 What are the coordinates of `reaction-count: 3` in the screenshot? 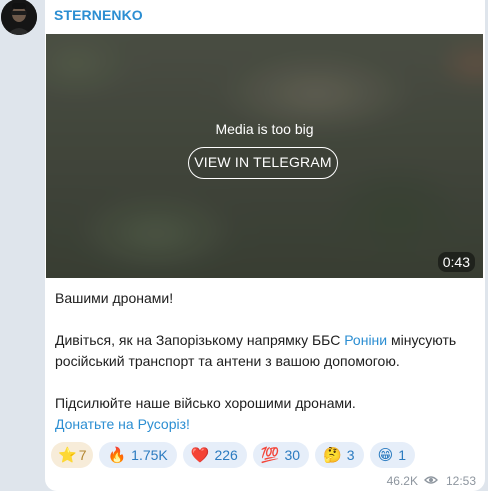 It's located at (350, 455).